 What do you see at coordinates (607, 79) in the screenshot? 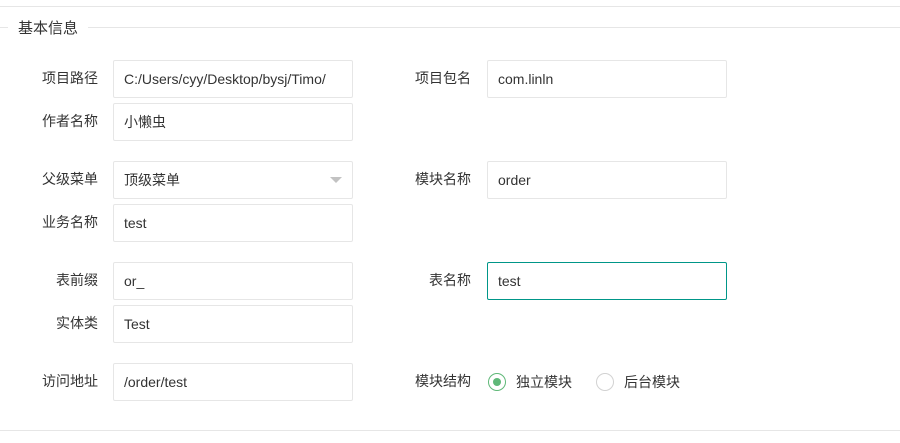
I see `package-name-input: com.linln` at bounding box center [607, 79].